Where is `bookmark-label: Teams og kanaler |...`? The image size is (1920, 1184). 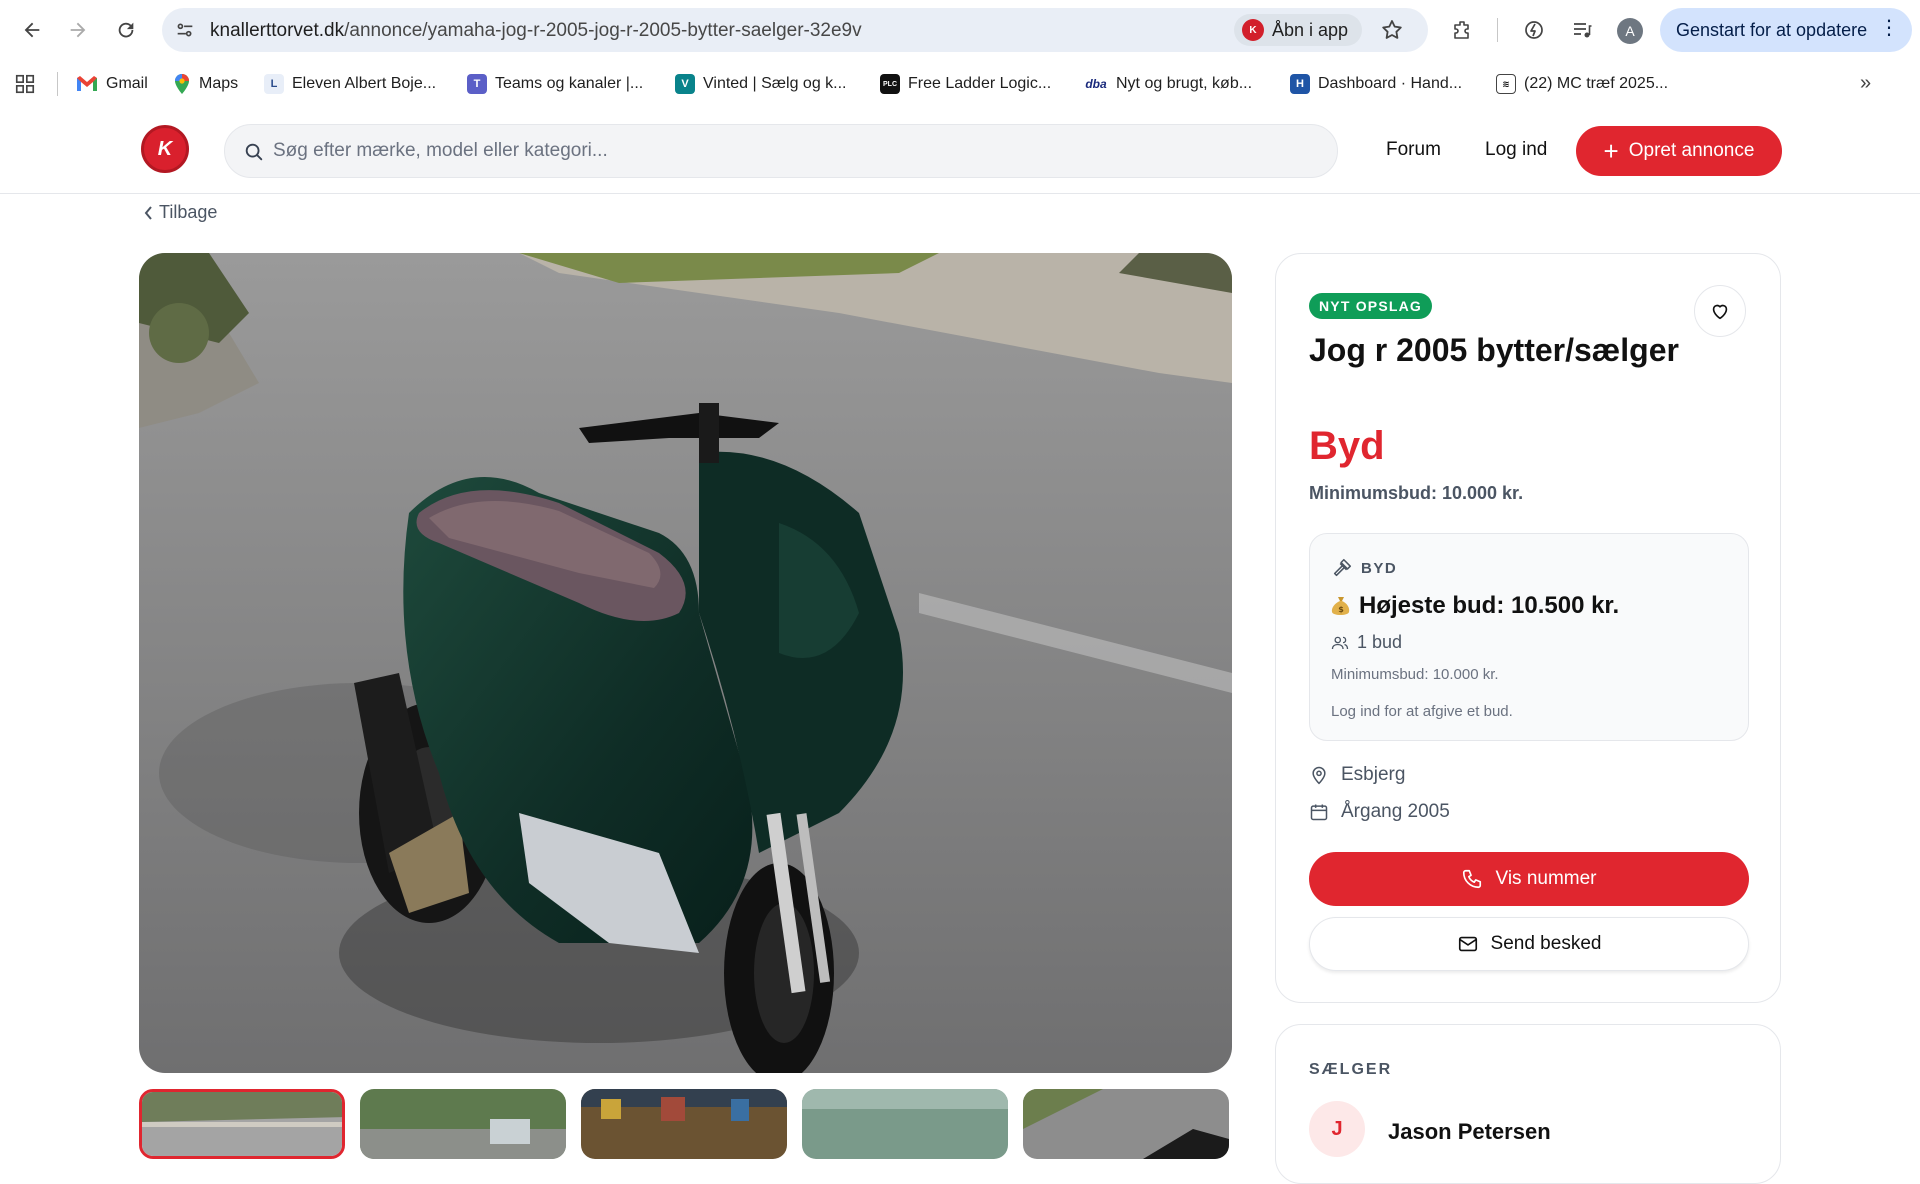
bookmark-label: Teams og kanaler |... is located at coordinates (569, 83).